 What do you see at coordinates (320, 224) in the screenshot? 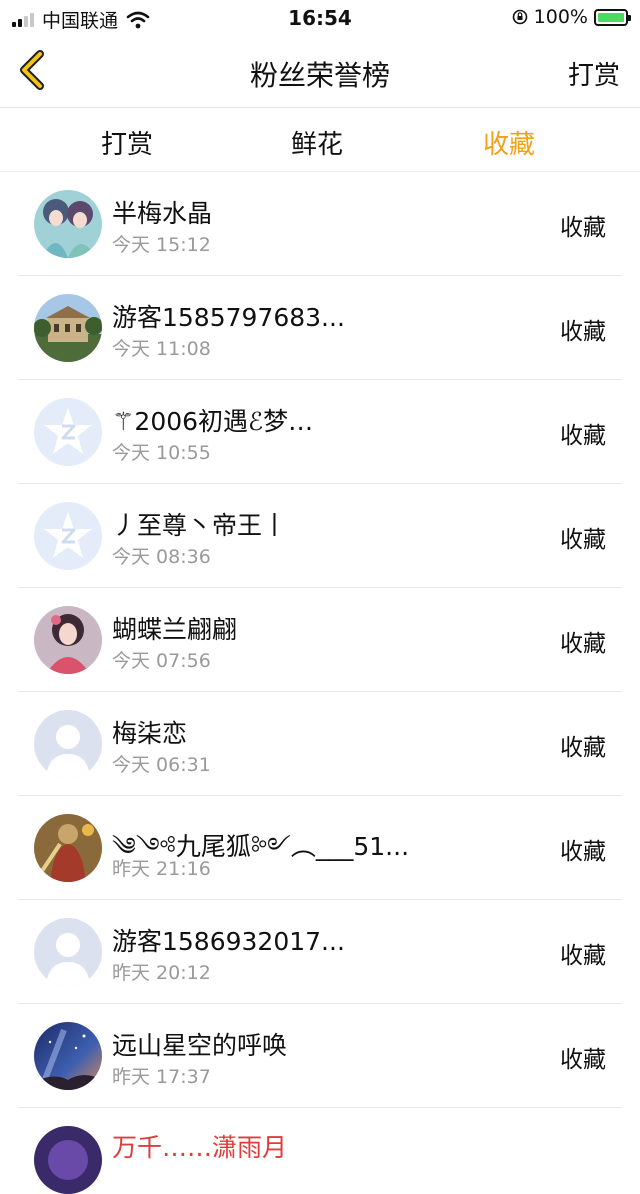
I see `list-item: 半梅水晶 今天 15:12 收藏` at bounding box center [320, 224].